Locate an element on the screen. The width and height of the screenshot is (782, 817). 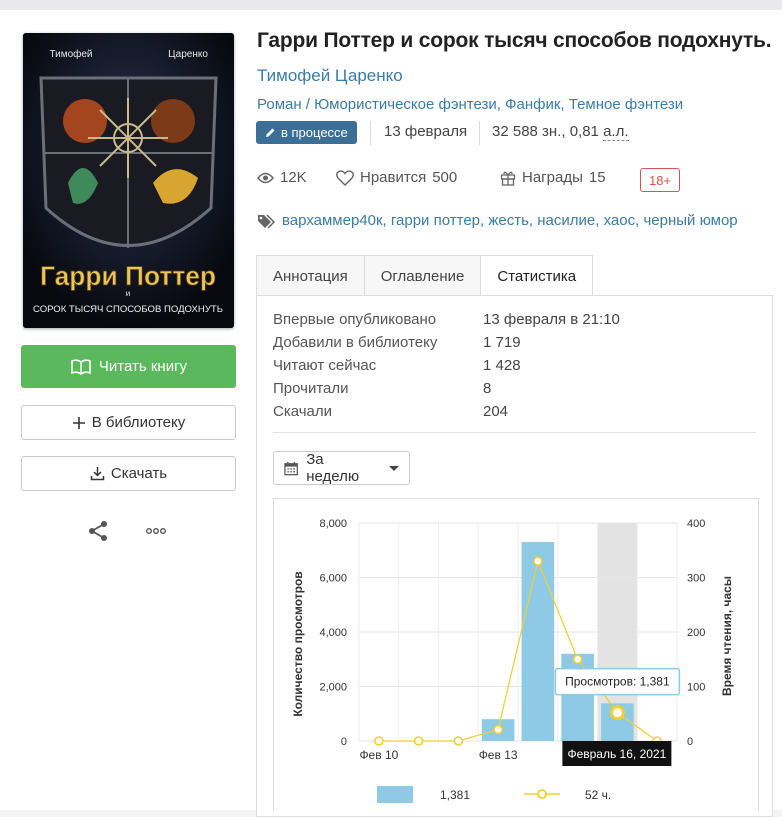
x-tick-label: Фев 13 is located at coordinates (498, 755).